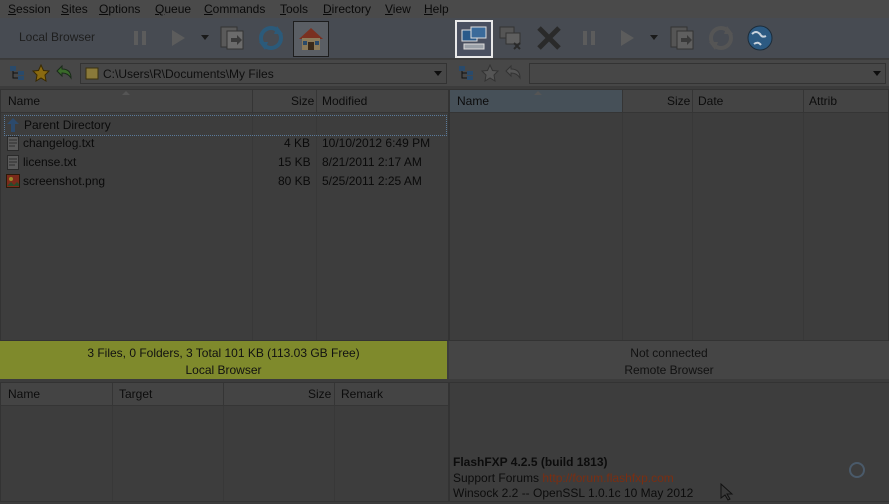 This screenshot has height=504, width=889. What do you see at coordinates (669, 360) in the screenshot?
I see `remote-status-panel: Not connected Remote Browser` at bounding box center [669, 360].